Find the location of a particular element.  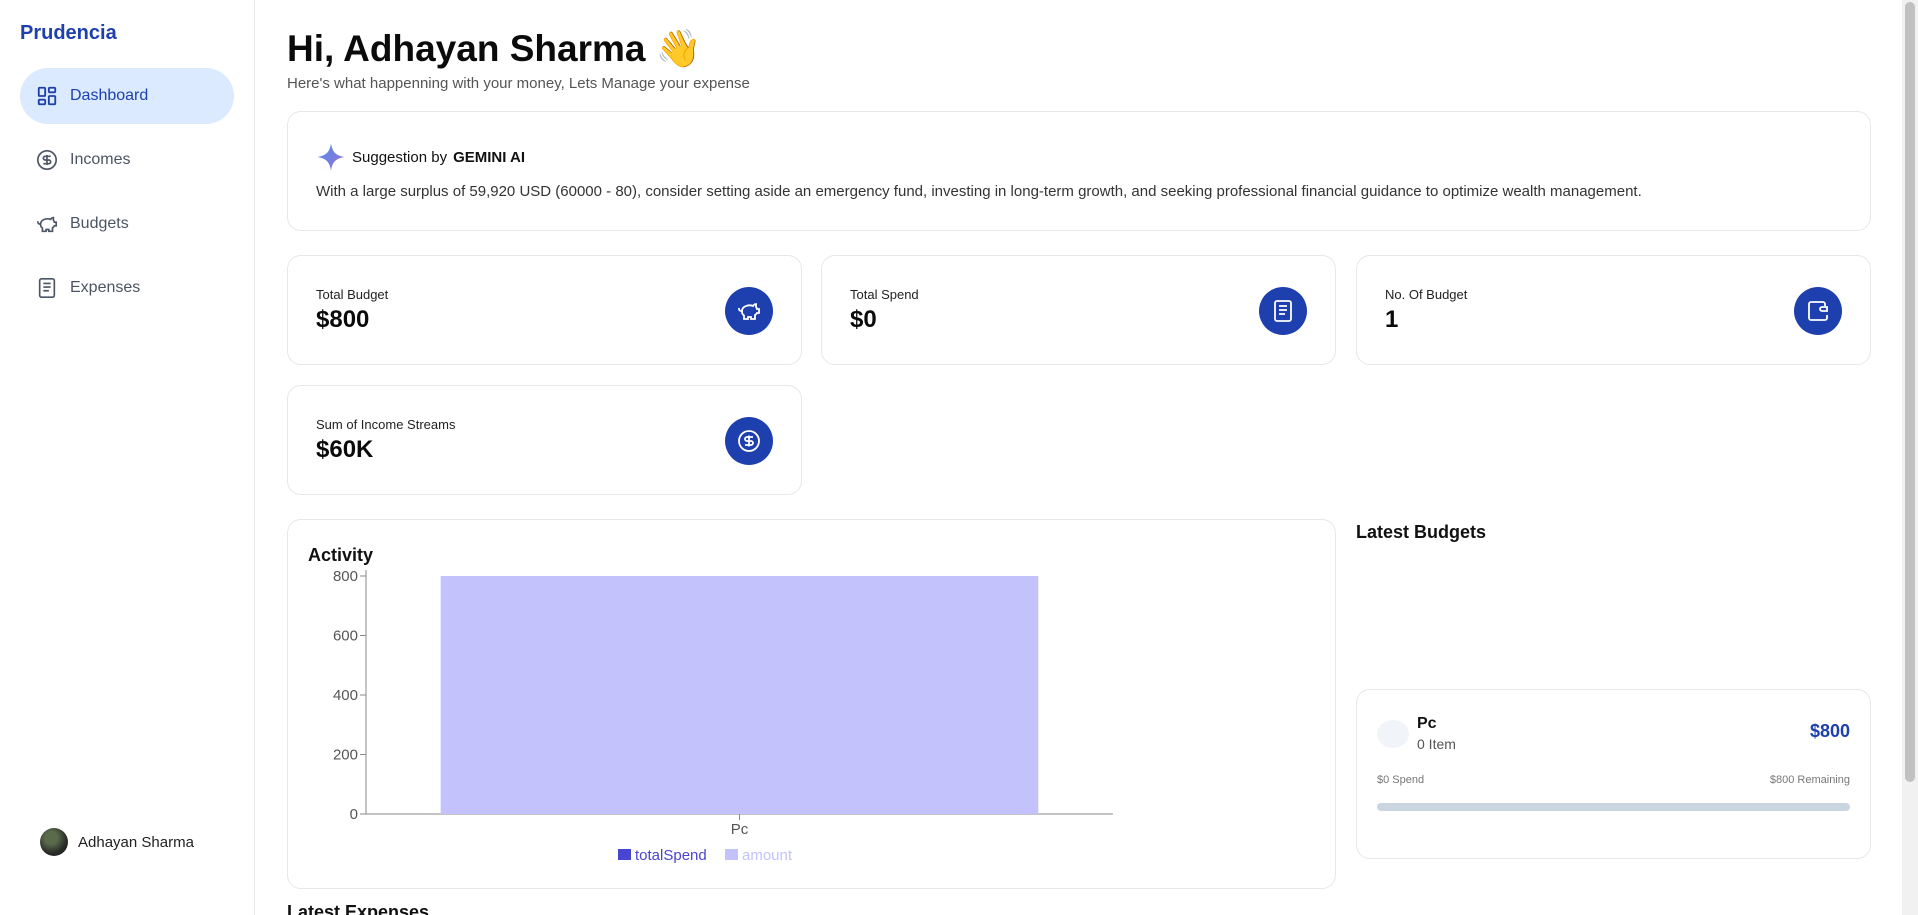

user-name: Adhayan Sharma is located at coordinates (136, 842).